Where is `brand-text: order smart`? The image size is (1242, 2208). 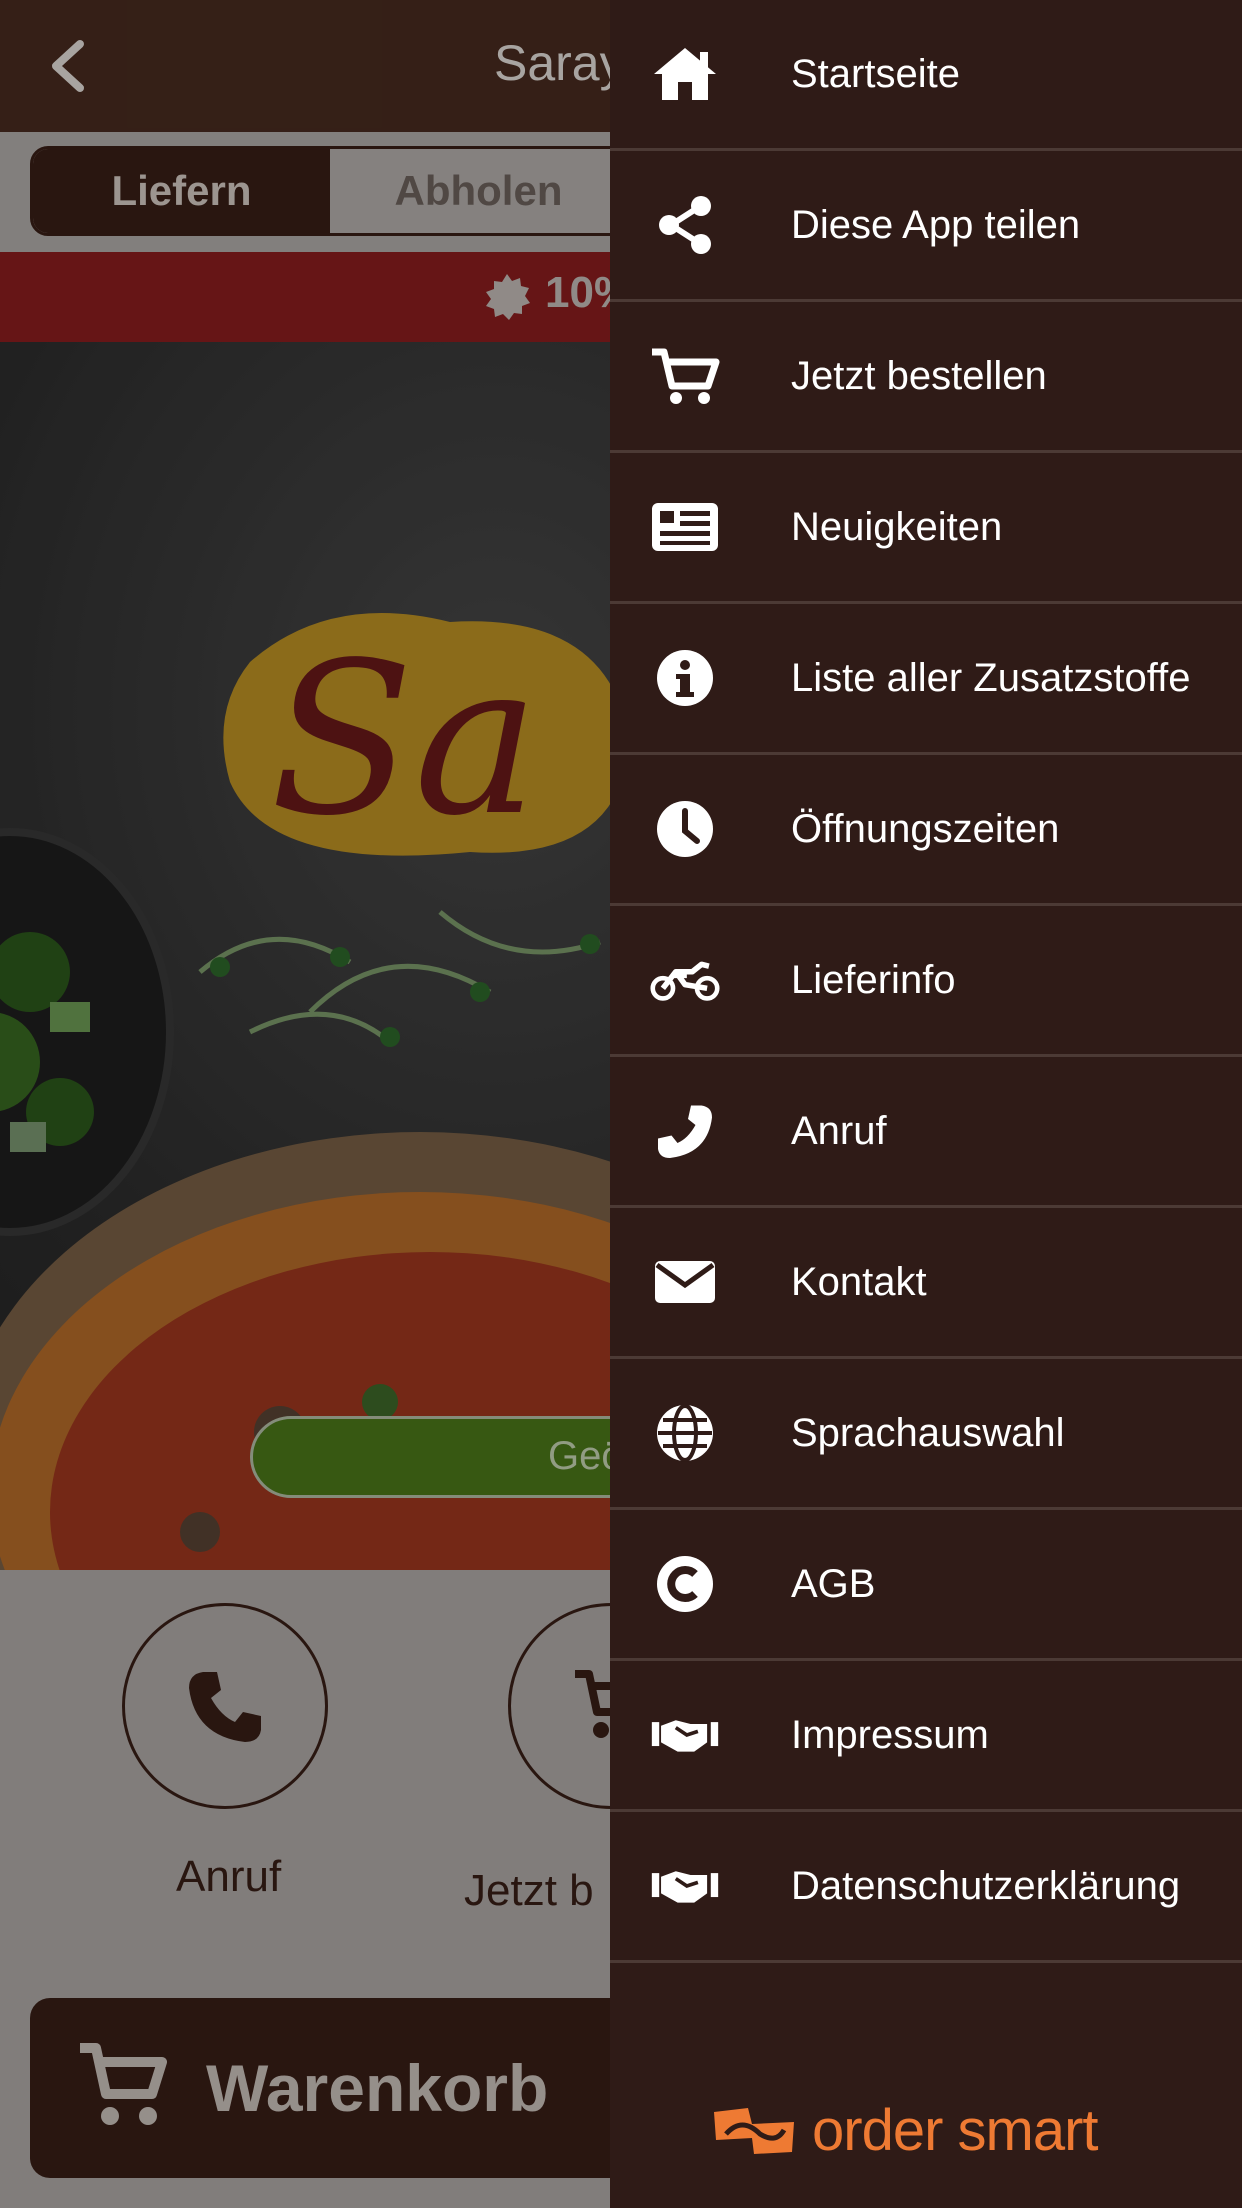
brand-text: order smart is located at coordinates (955, 2130).